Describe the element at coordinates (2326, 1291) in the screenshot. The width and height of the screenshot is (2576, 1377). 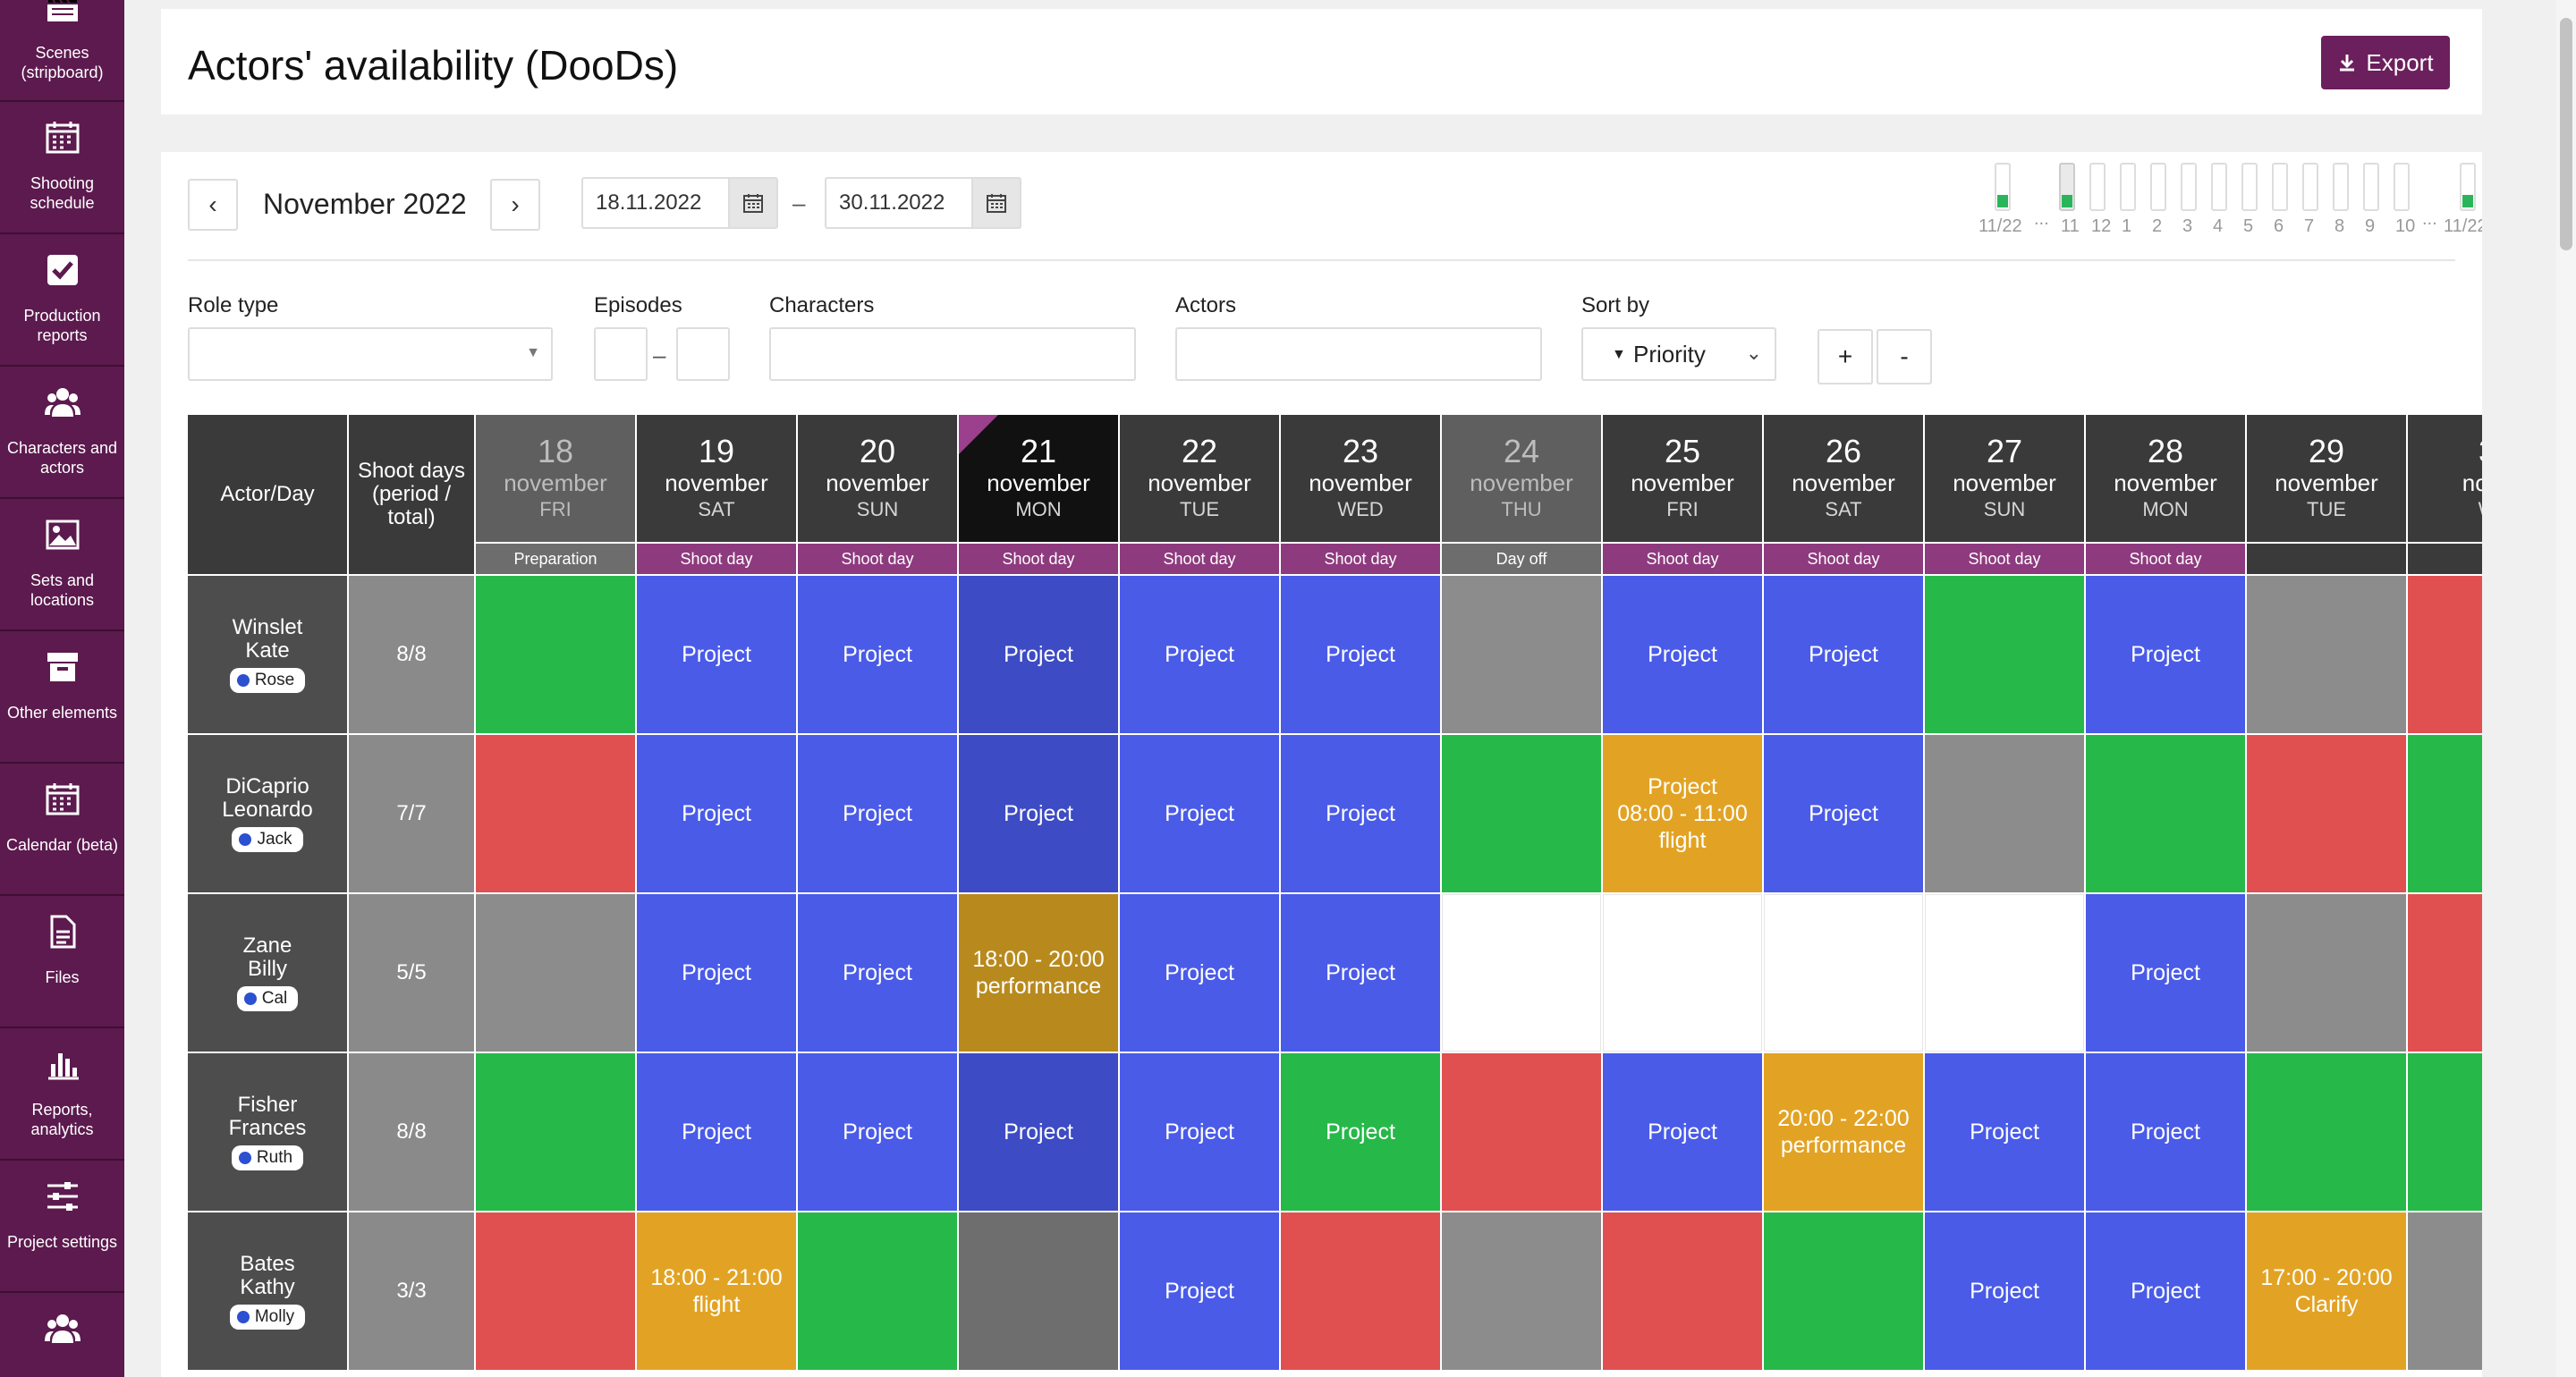
I see `availability-cell: 17:00 - 20:00 Clarify` at that location.